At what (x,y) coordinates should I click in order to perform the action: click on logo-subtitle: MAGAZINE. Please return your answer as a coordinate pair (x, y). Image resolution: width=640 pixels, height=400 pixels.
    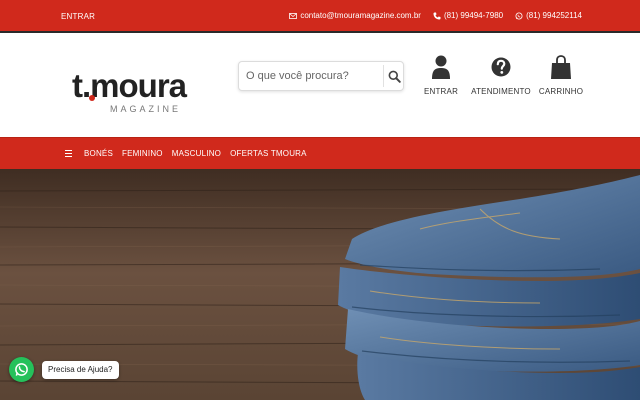
    Looking at the image, I should click on (146, 109).